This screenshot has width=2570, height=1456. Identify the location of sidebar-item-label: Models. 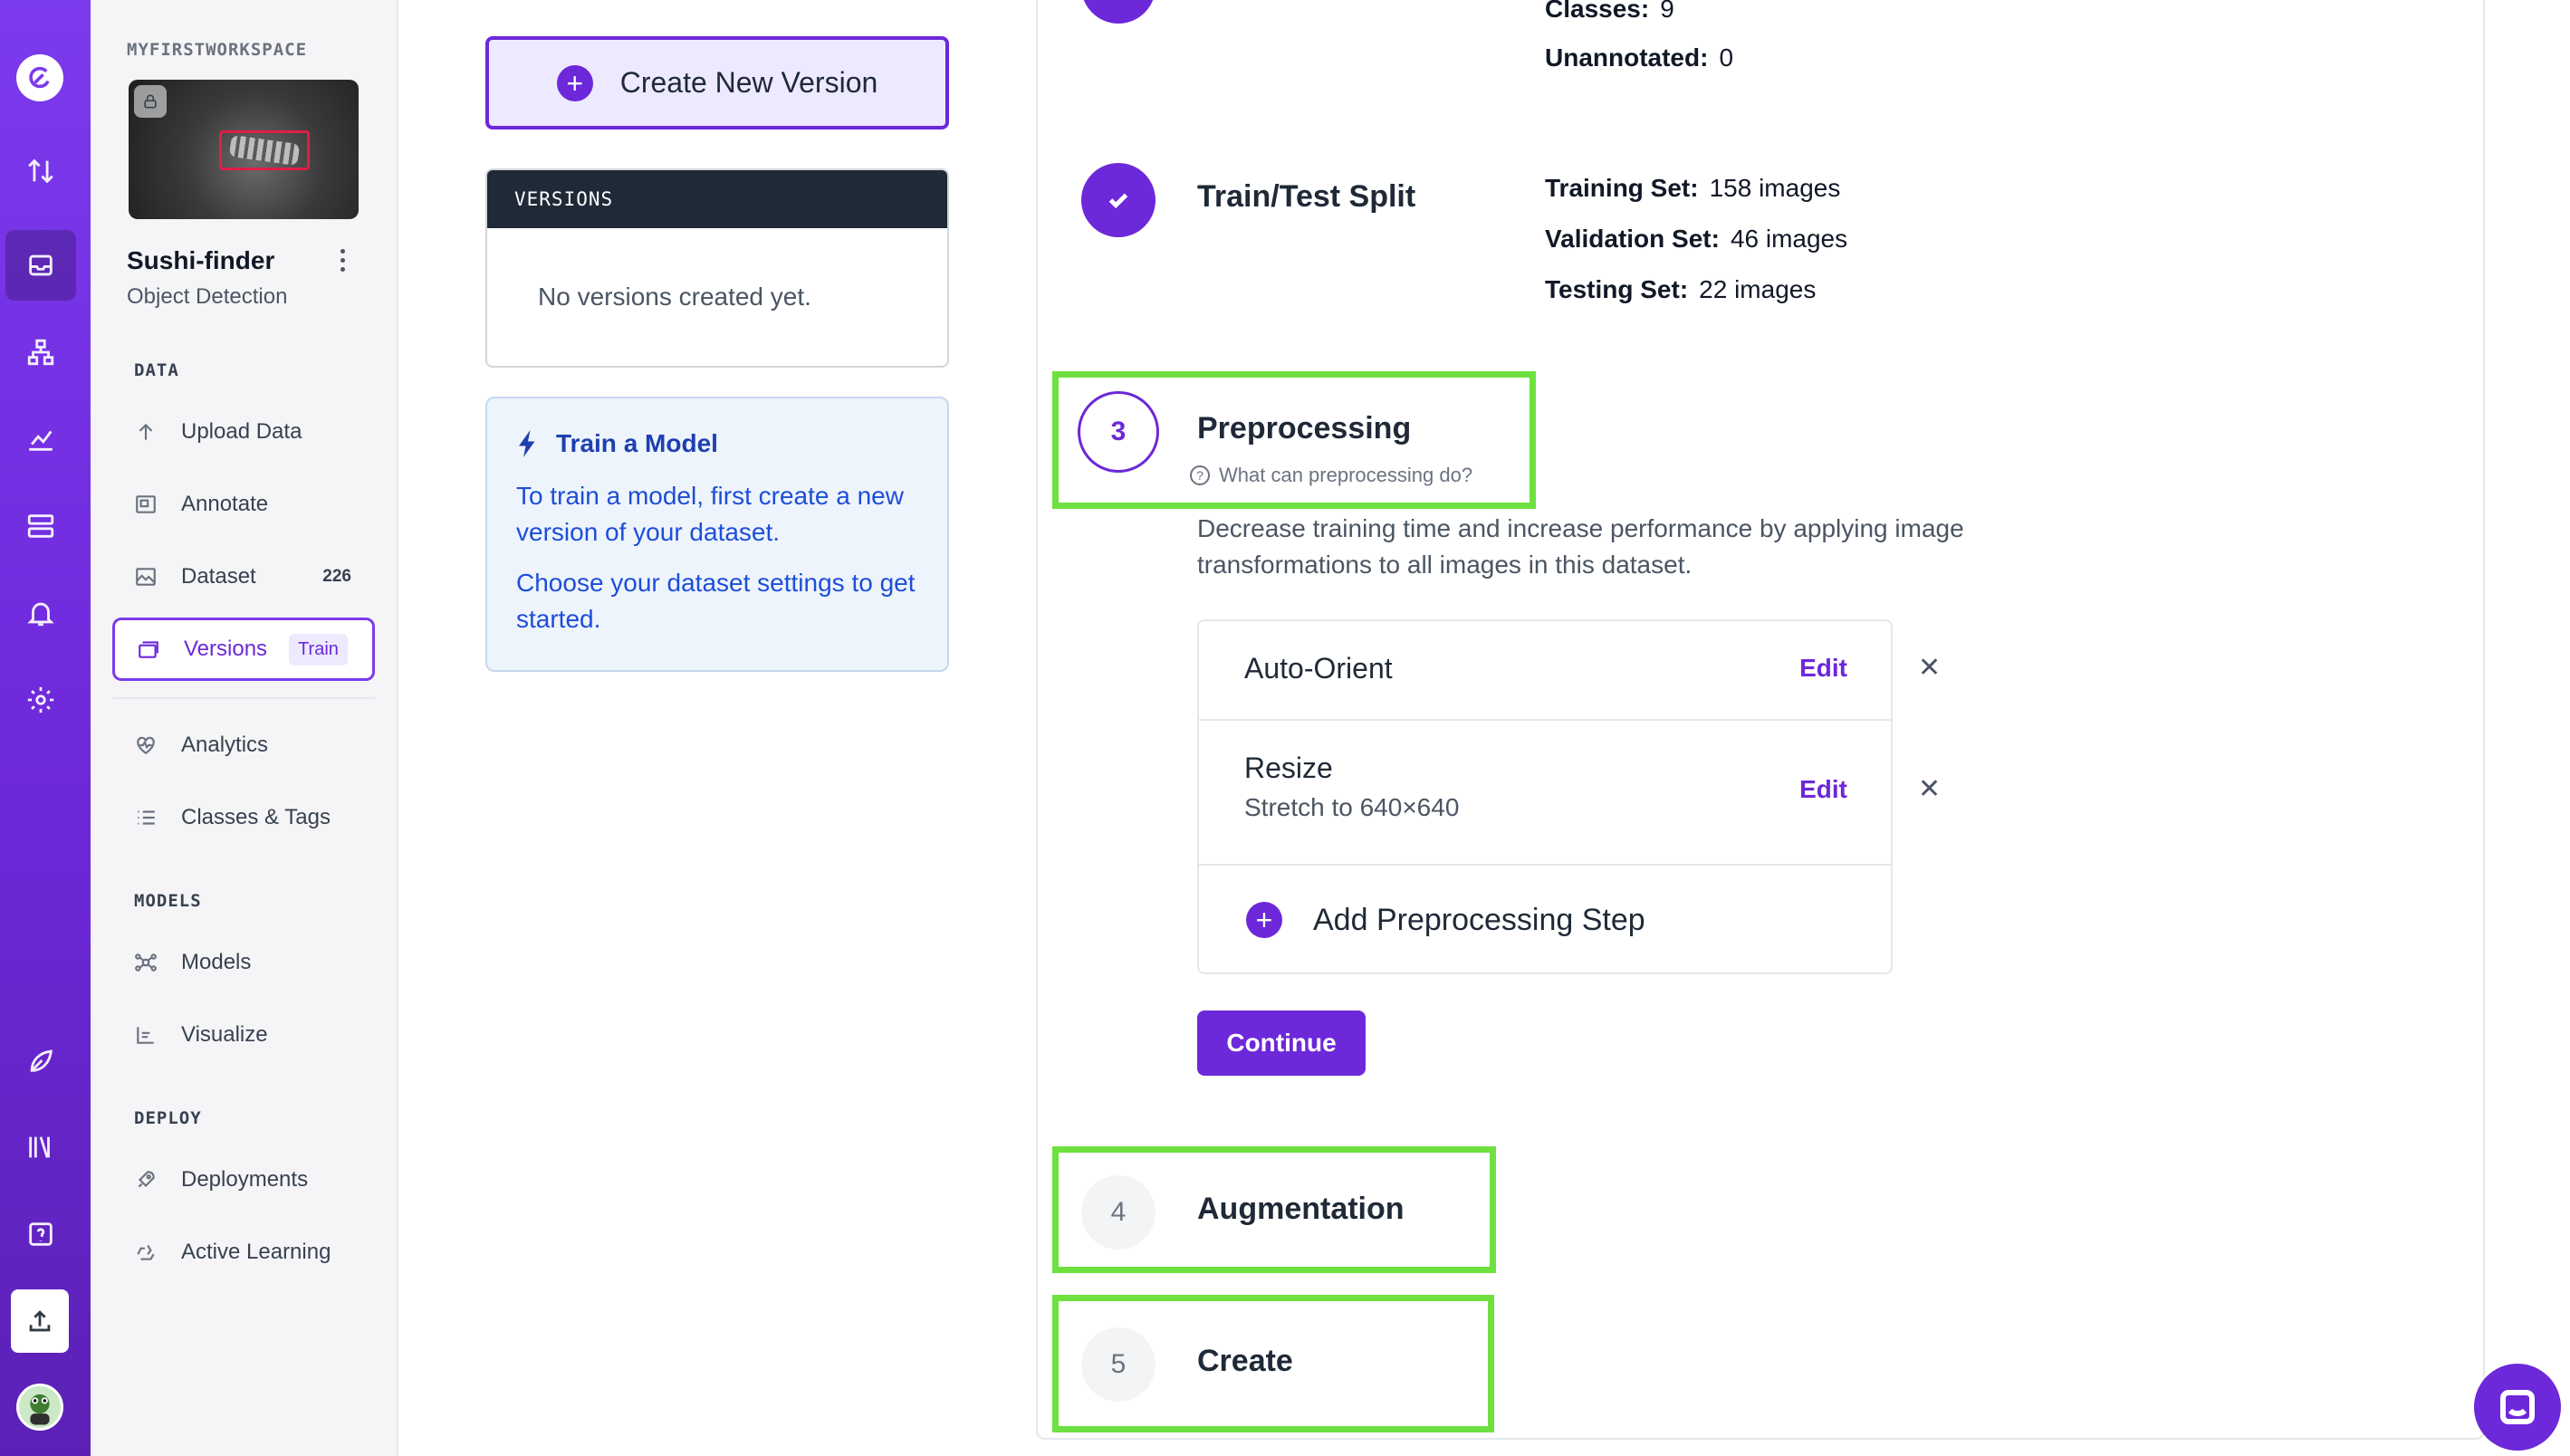
(217, 962).